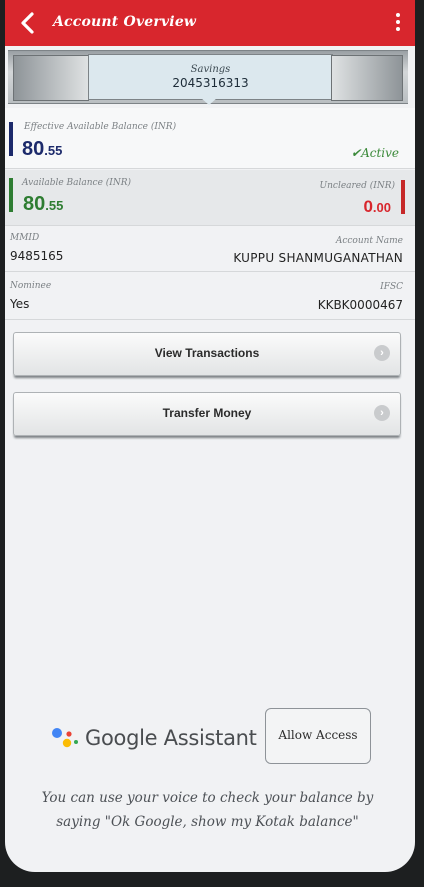 This screenshot has width=424, height=887. Describe the element at coordinates (31, 286) in the screenshot. I see `nominee-label: Nominee` at that location.